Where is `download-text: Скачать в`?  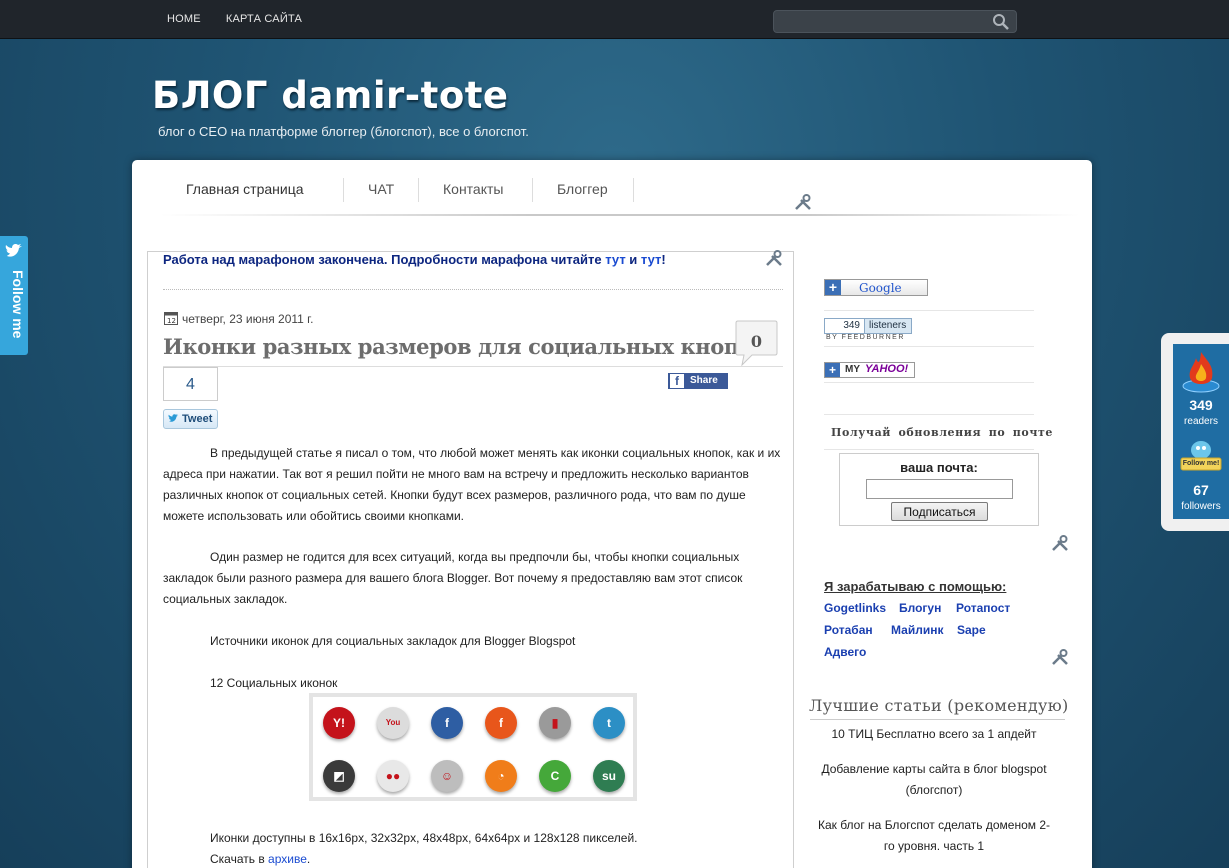
download-text: Скачать в is located at coordinates (239, 859).